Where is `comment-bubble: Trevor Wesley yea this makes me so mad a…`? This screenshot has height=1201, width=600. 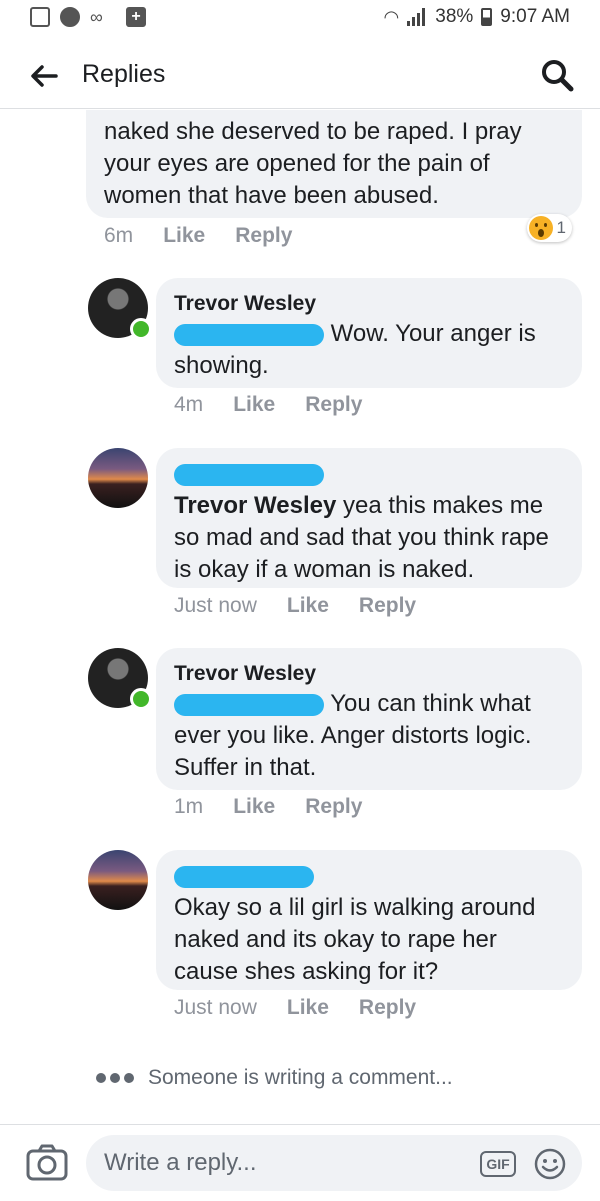
comment-bubble: Trevor Wesley yea this makes me so mad a… is located at coordinates (369, 518).